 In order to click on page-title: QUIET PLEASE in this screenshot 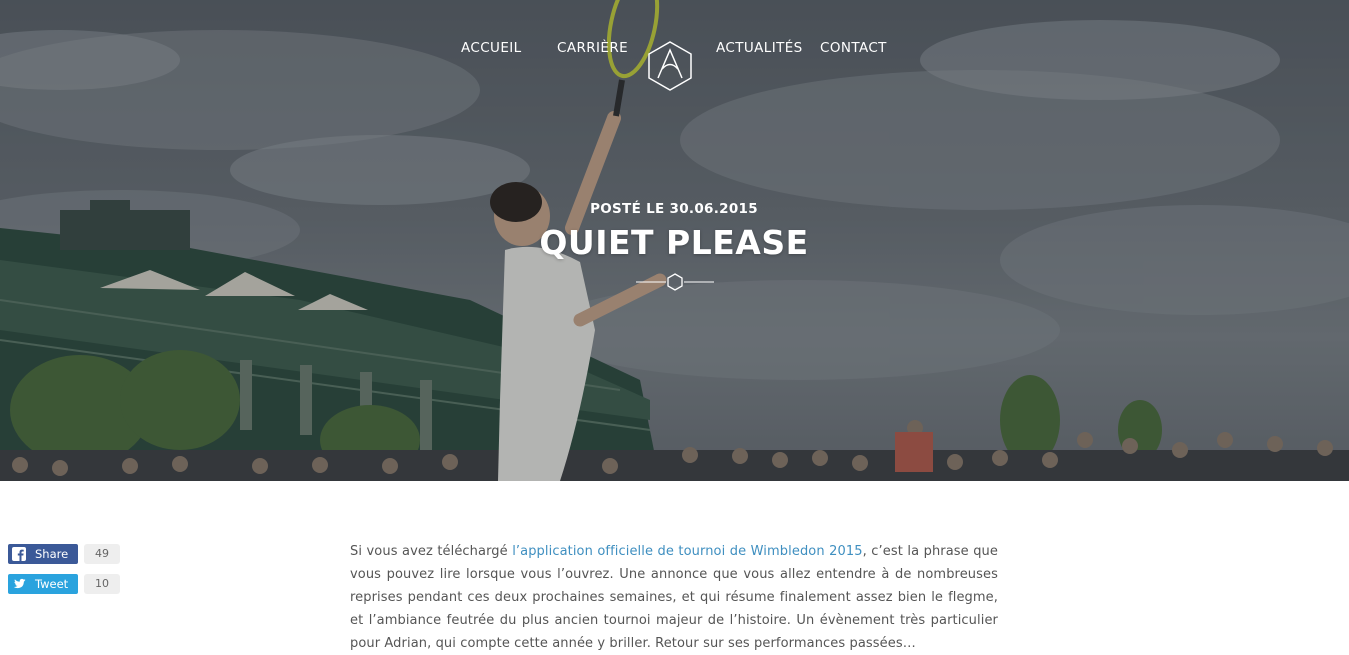, I will do `click(674, 242)`.